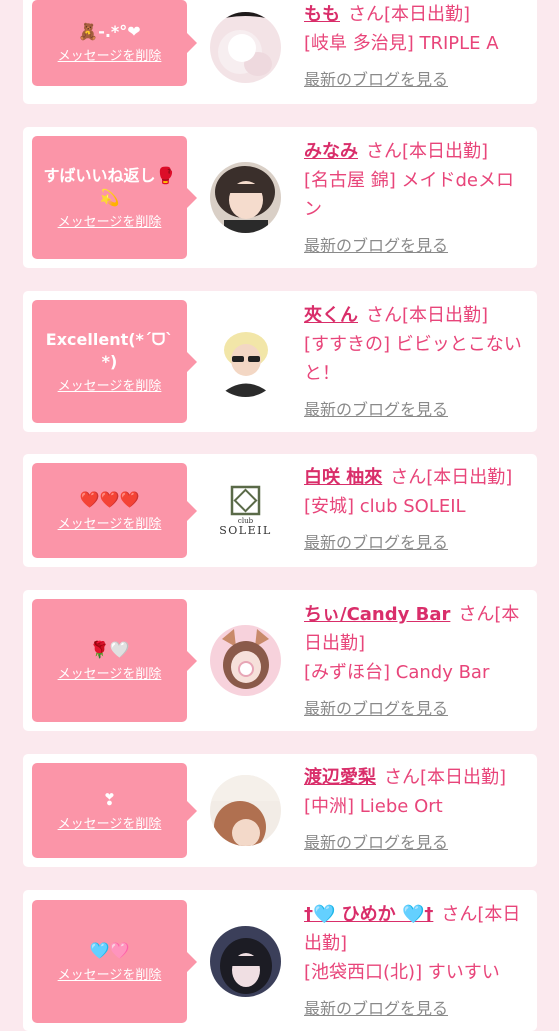 The image size is (559, 1031). What do you see at coordinates (114, 43) in the screenshot?
I see `message-bubble: 🧸-.*°❤ メッセージを削除` at bounding box center [114, 43].